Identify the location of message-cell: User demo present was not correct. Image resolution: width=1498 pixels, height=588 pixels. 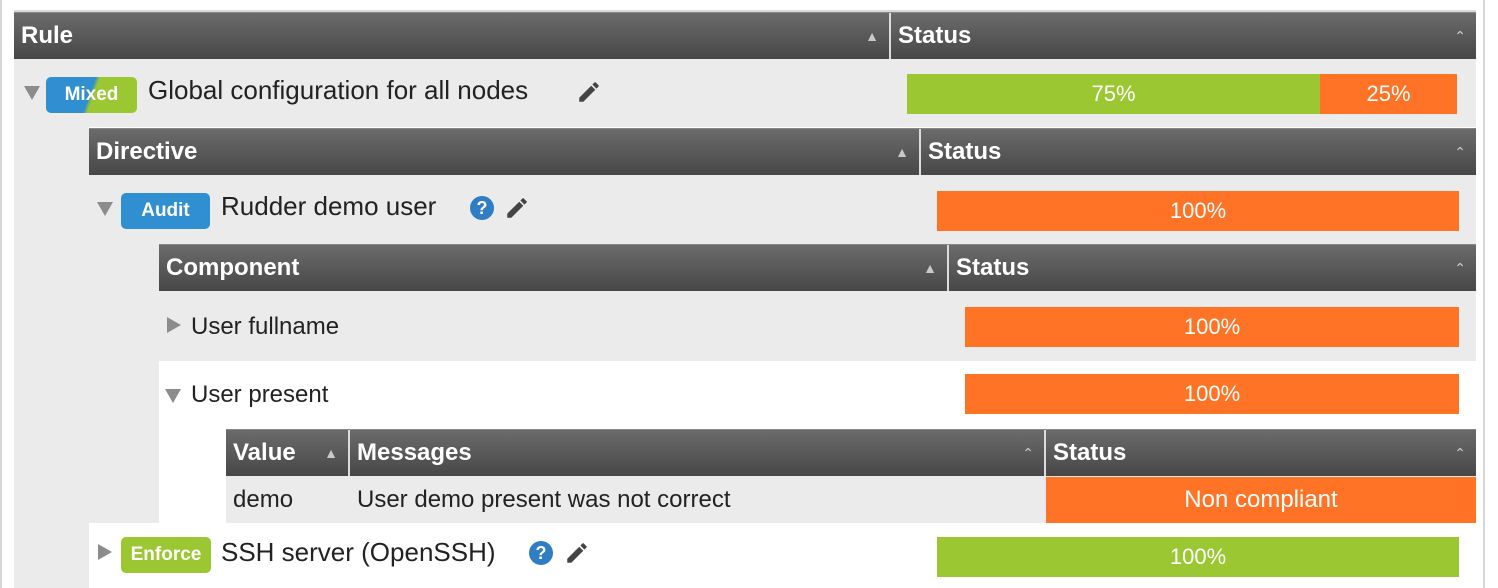
(544, 499).